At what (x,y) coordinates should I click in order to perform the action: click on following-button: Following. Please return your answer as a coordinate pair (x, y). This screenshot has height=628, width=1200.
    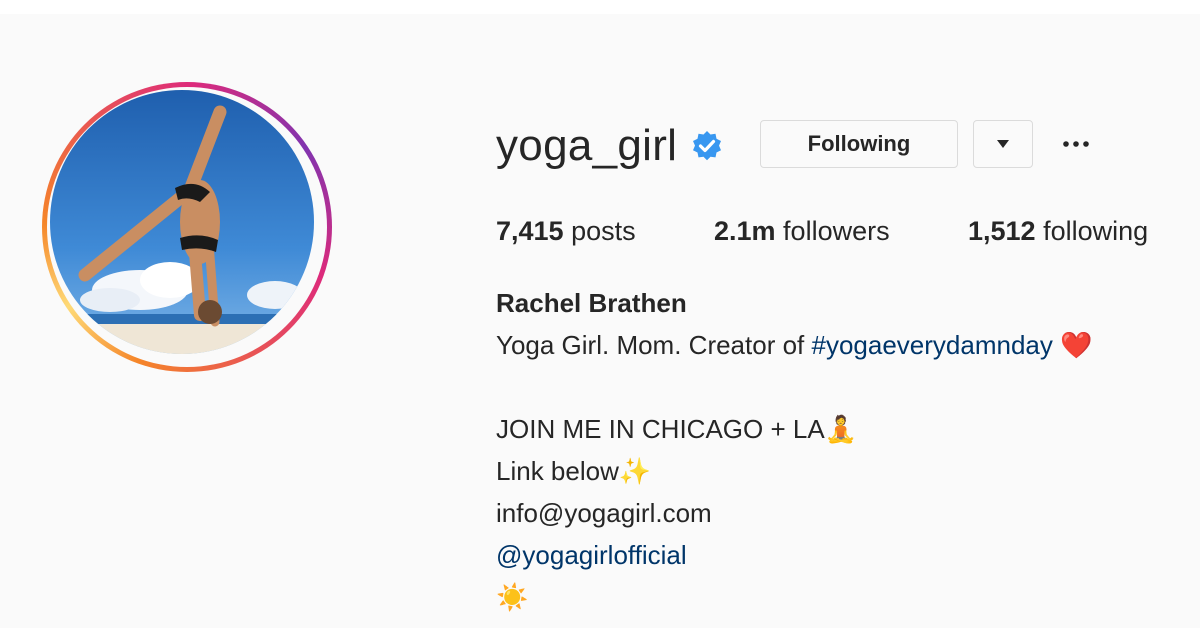
    Looking at the image, I should click on (859, 144).